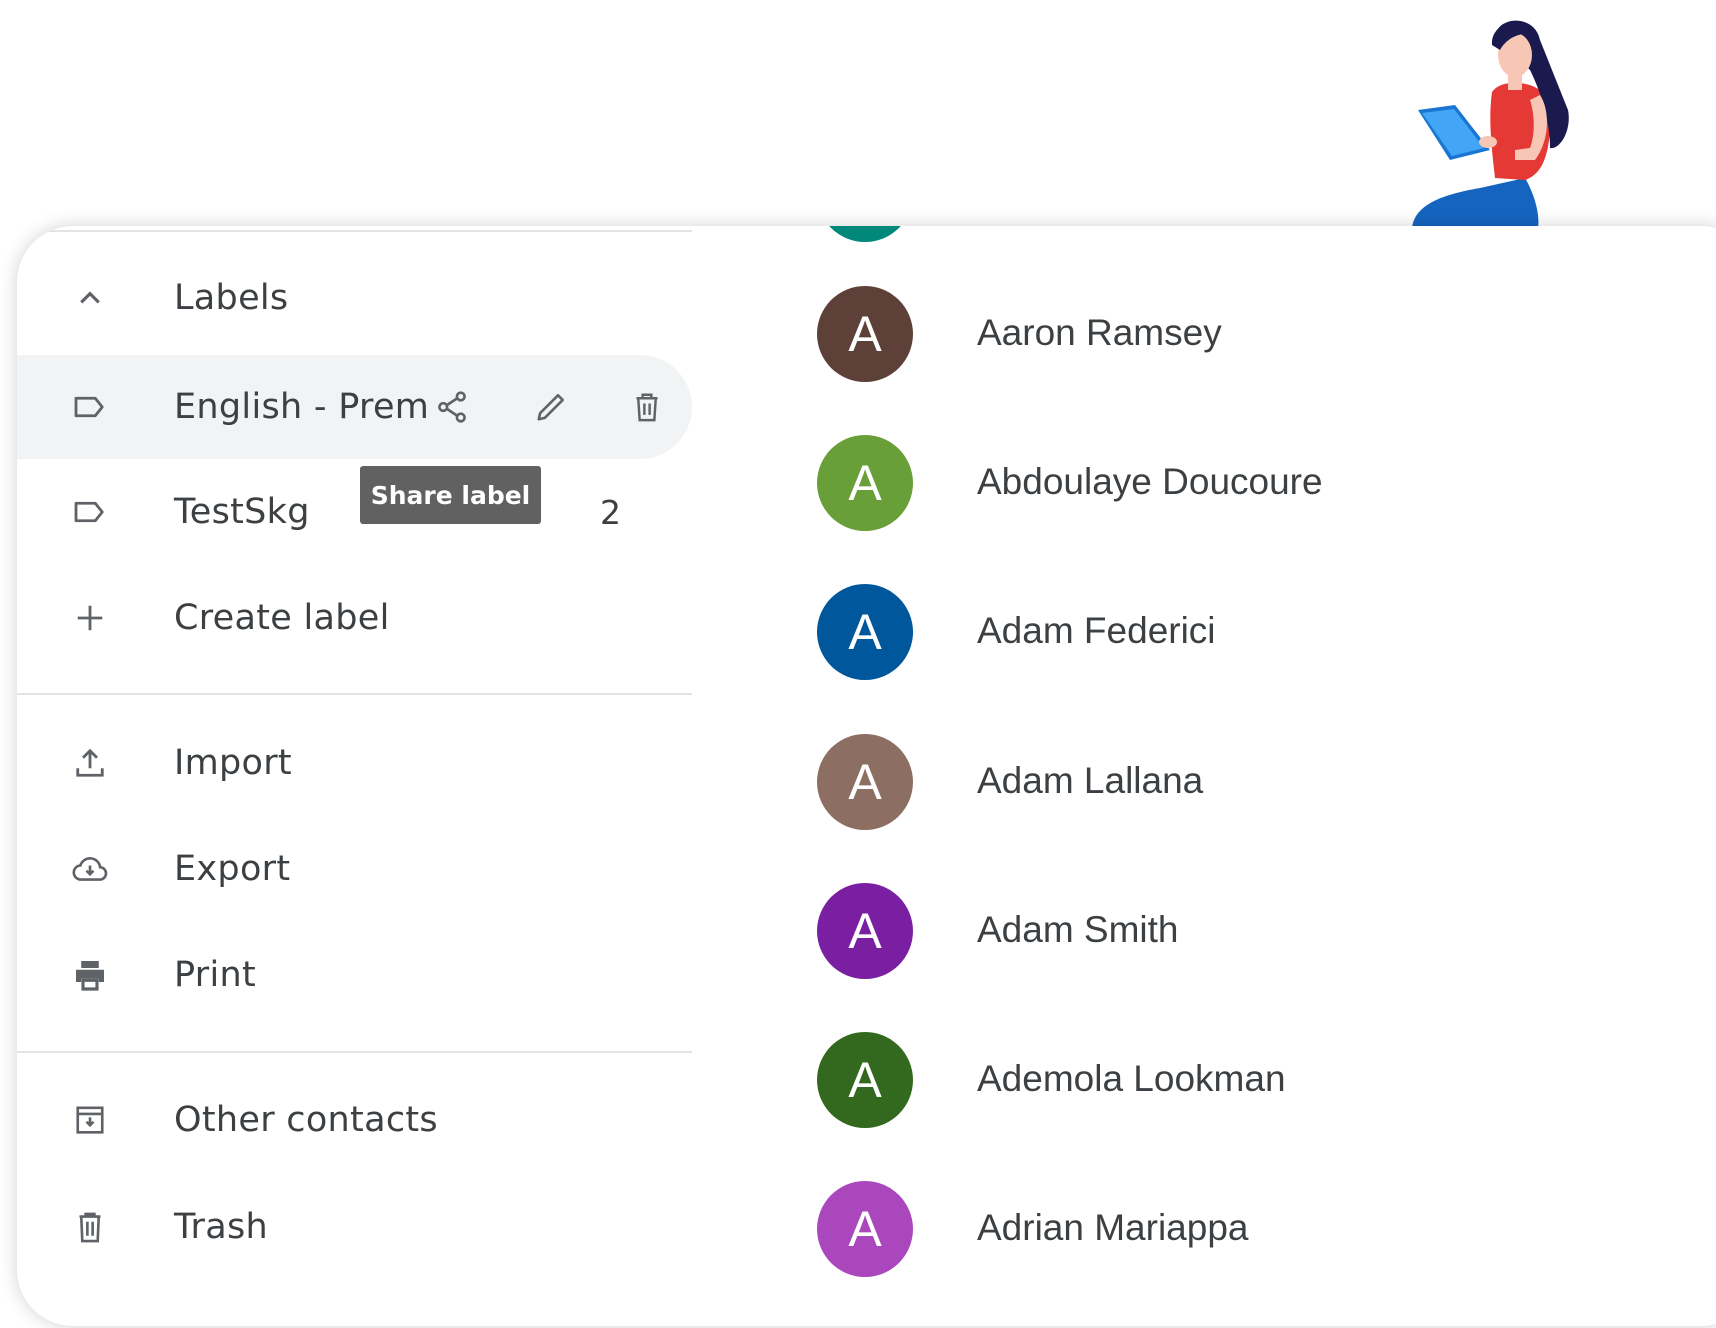 The width and height of the screenshot is (1716, 1328). Describe the element at coordinates (302, 407) in the screenshot. I see `label-name: English - Prem` at that location.